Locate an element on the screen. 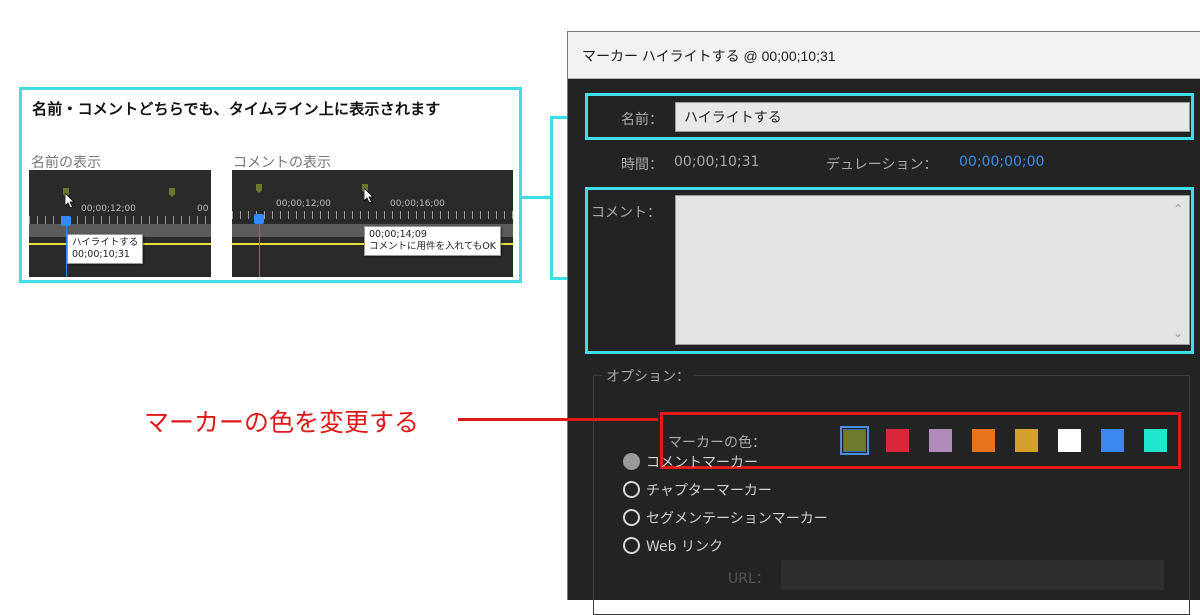  timecode-label: 00 is located at coordinates (203, 209).